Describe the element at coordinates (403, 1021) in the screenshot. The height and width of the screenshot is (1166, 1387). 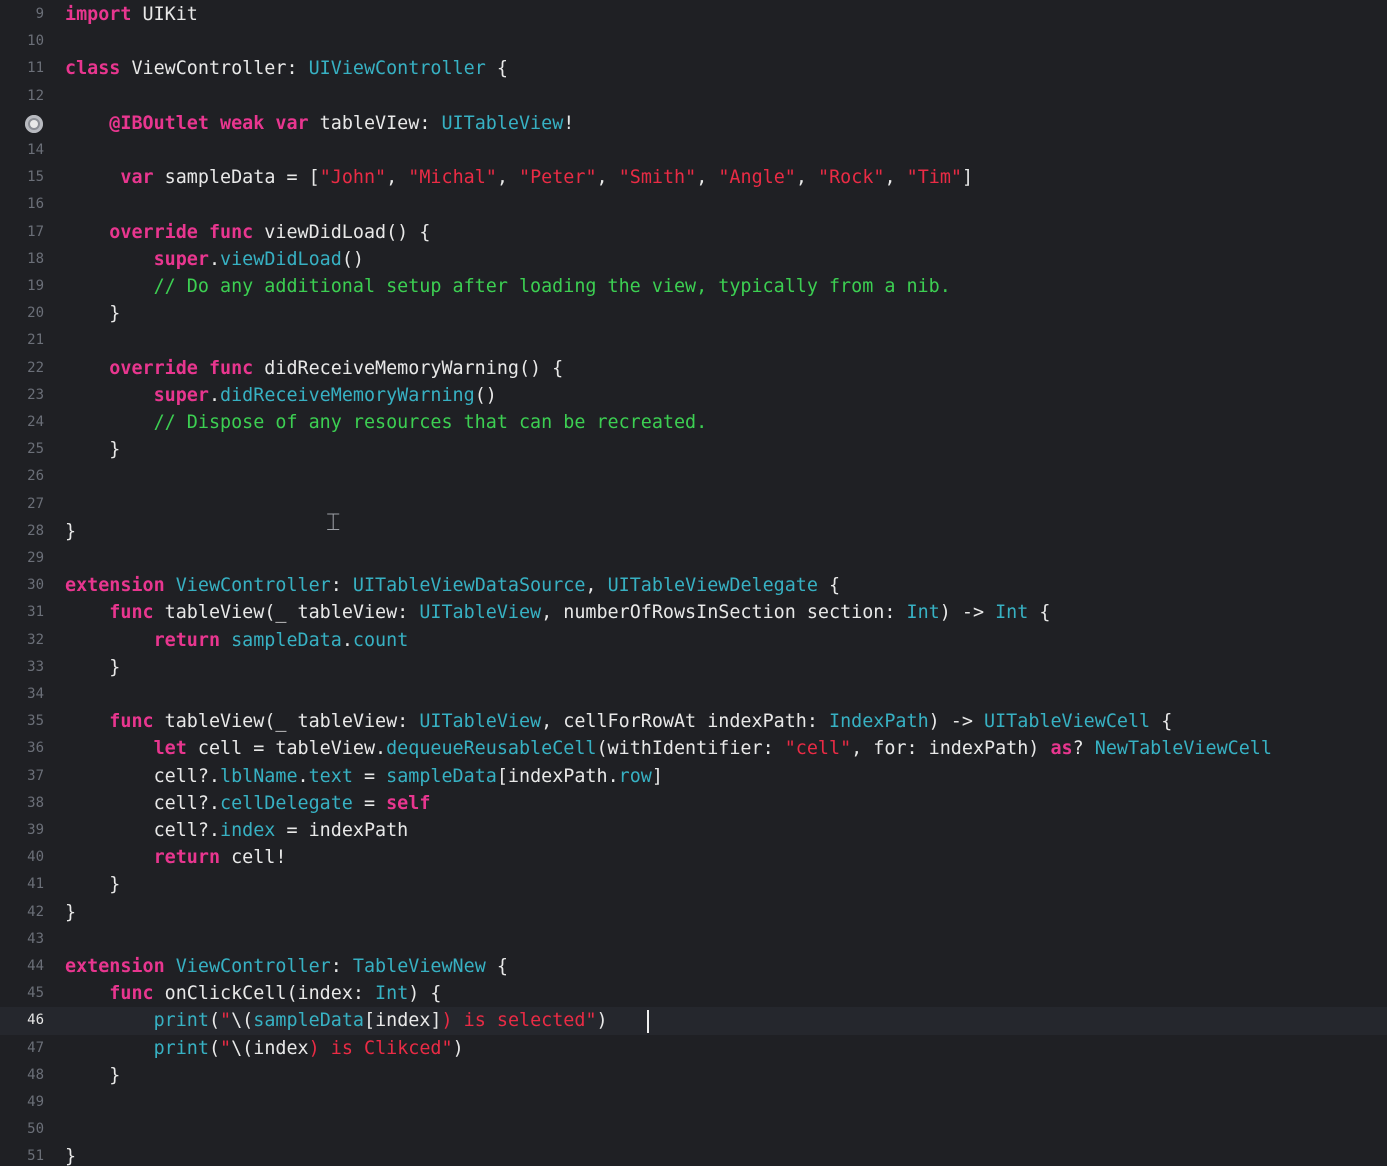
I see `code-token: [index]` at that location.